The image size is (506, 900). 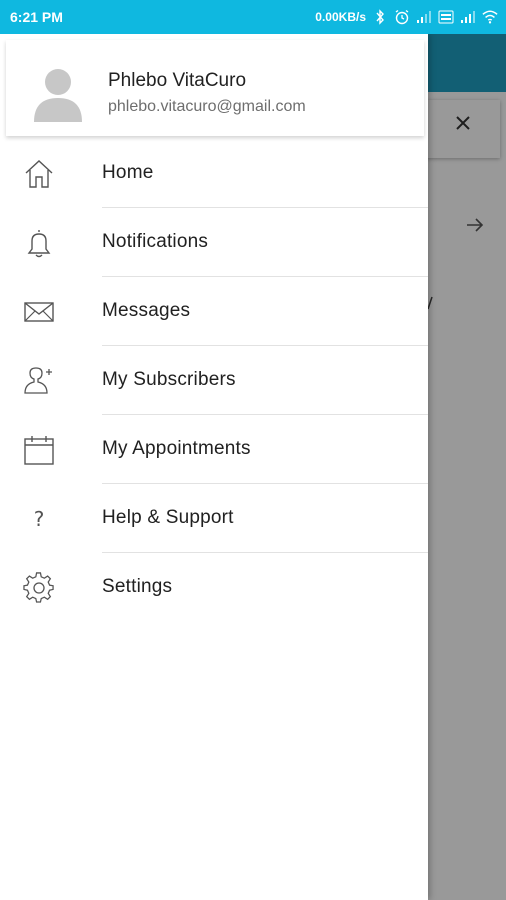 I want to click on menu-item-my-appointments: My Appointments, so click(x=214, y=449).